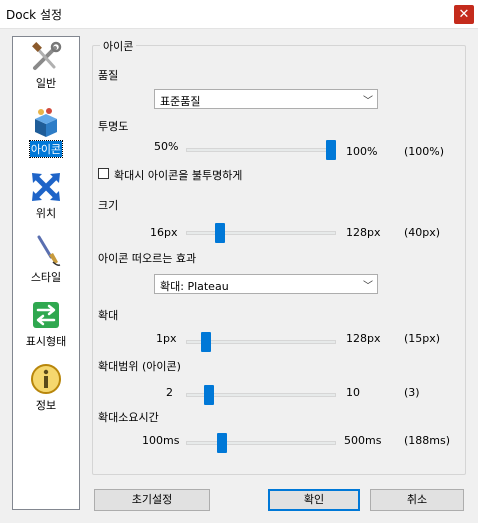 The image size is (478, 523). Describe the element at coordinates (266, 99) in the screenshot. I see `quality-dropdown: 표준품질 ﹀` at that location.